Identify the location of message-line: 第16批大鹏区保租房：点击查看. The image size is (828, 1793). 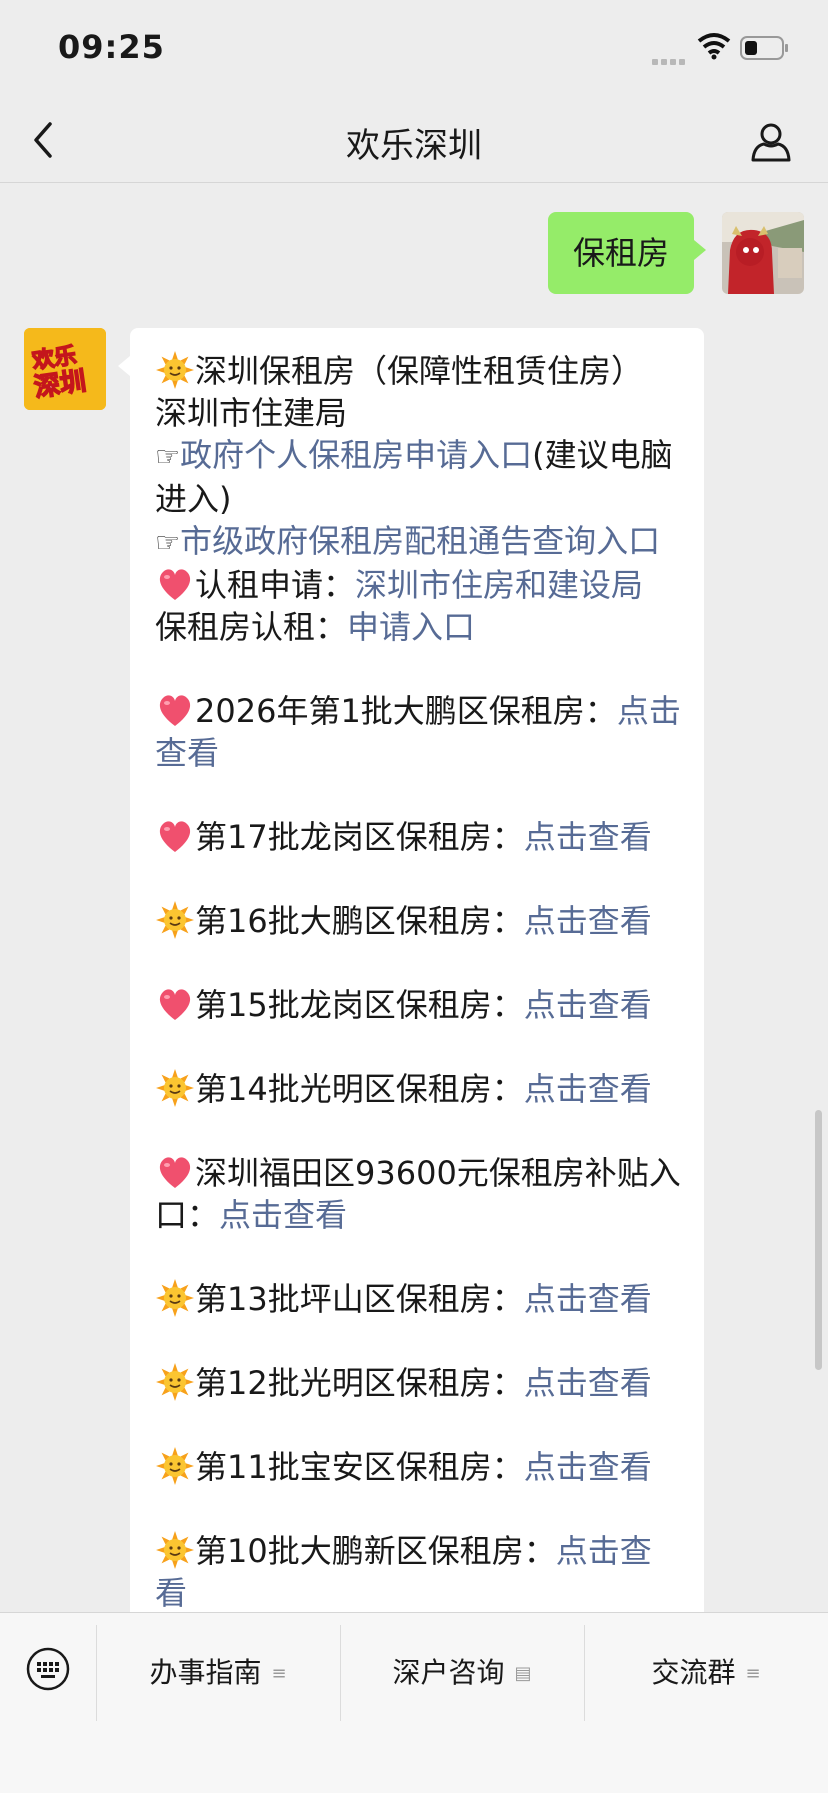
(419, 921).